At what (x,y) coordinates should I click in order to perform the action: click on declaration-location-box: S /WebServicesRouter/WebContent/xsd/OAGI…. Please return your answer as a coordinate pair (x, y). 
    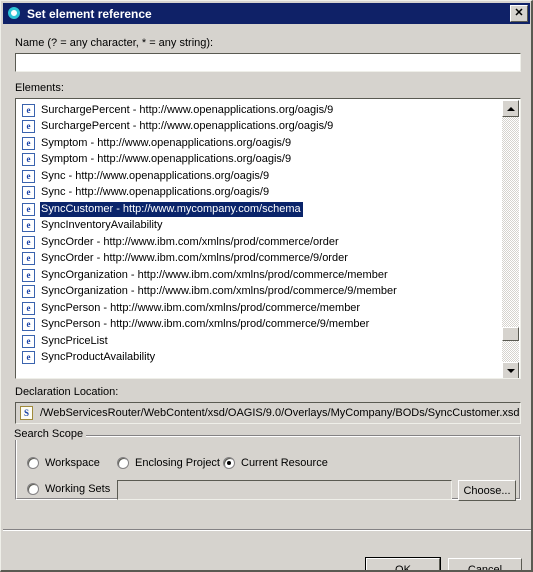
    Looking at the image, I should click on (268, 413).